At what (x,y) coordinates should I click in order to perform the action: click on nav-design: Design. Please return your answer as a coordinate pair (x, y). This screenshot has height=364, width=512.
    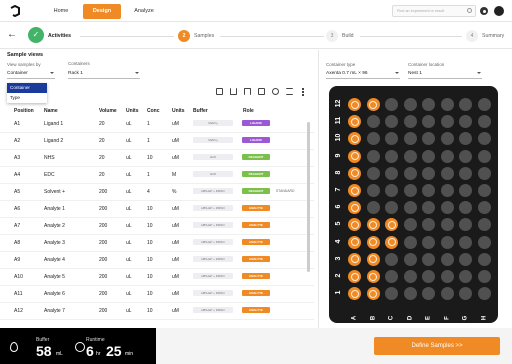
    Looking at the image, I should click on (102, 11).